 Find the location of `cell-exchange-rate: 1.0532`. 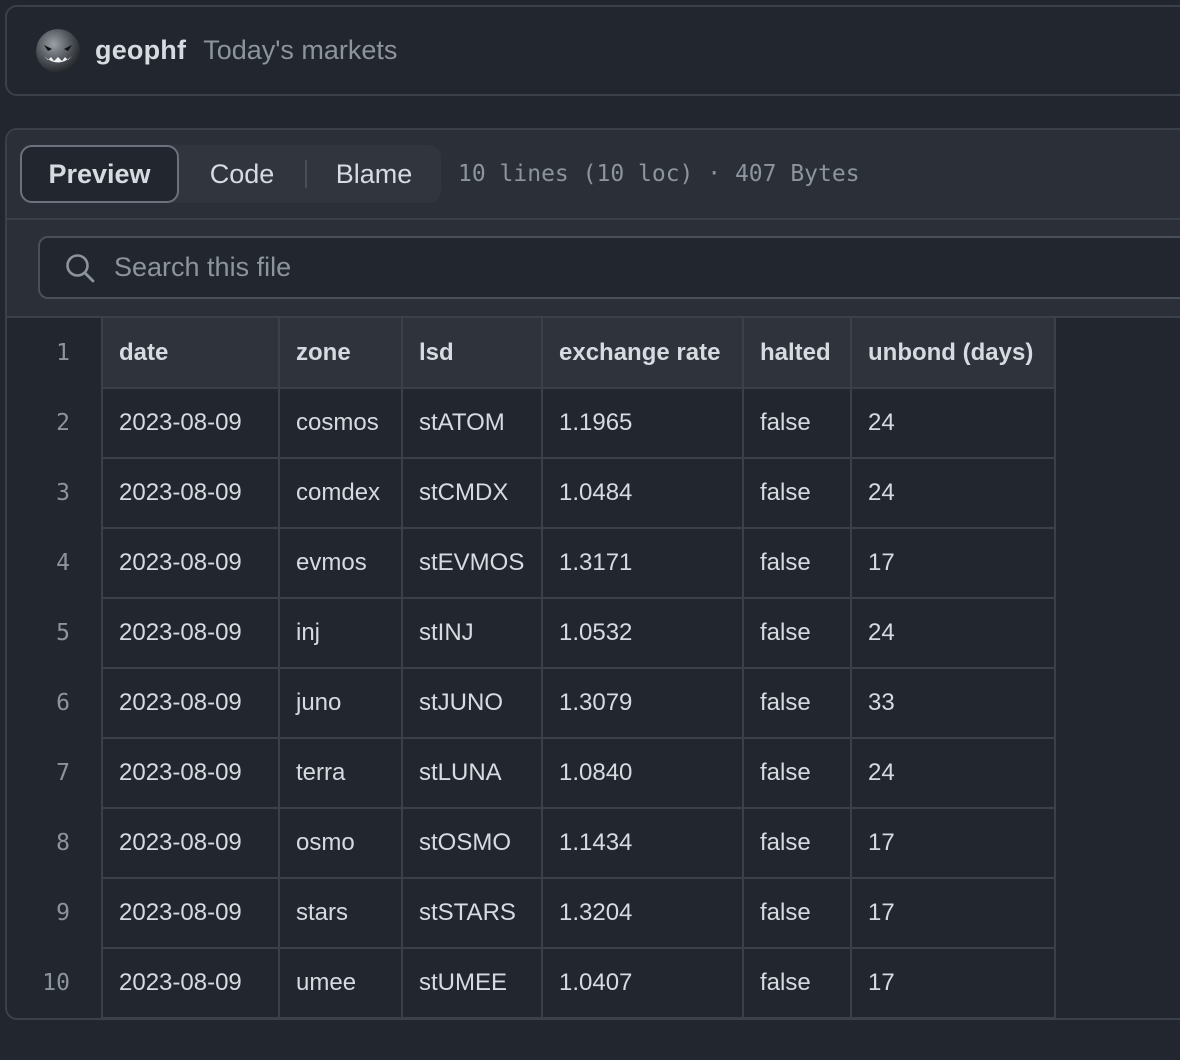

cell-exchange-rate: 1.0532 is located at coordinates (642, 633).